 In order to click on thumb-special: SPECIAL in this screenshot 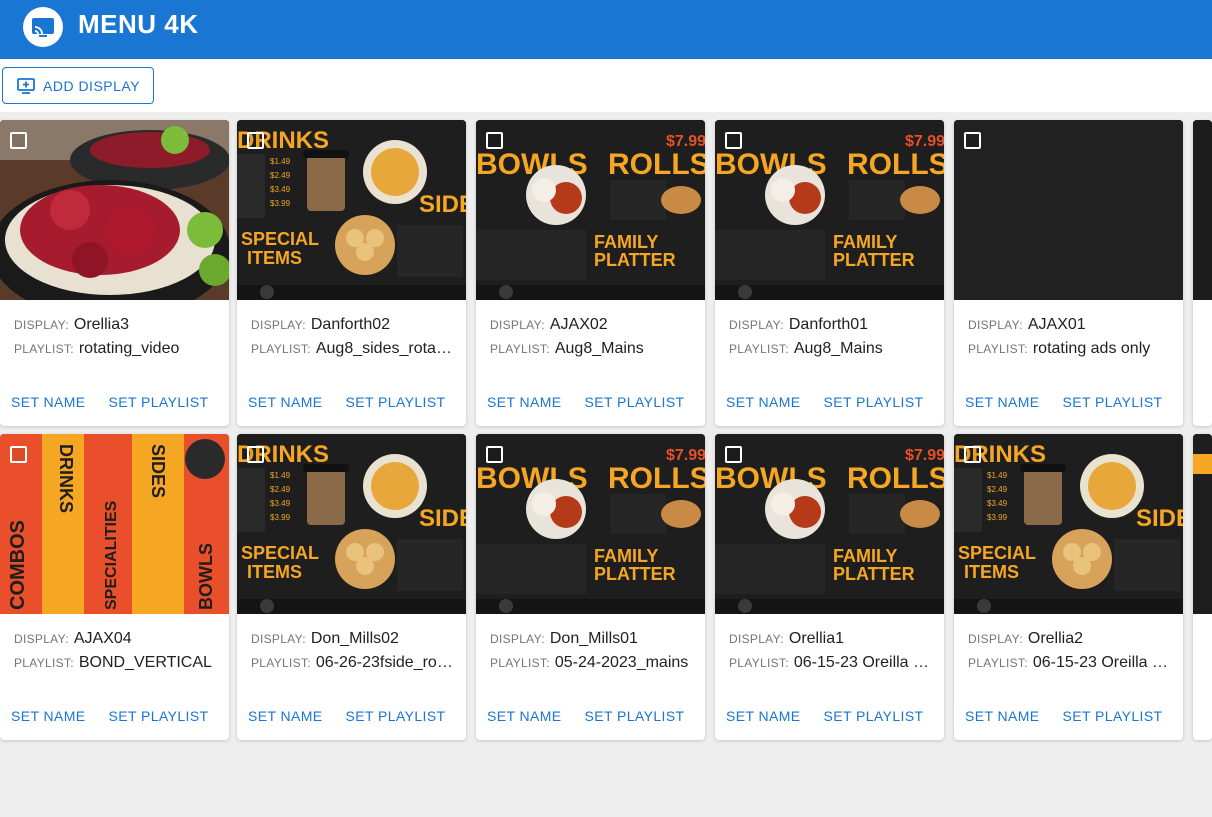, I will do `click(997, 553)`.